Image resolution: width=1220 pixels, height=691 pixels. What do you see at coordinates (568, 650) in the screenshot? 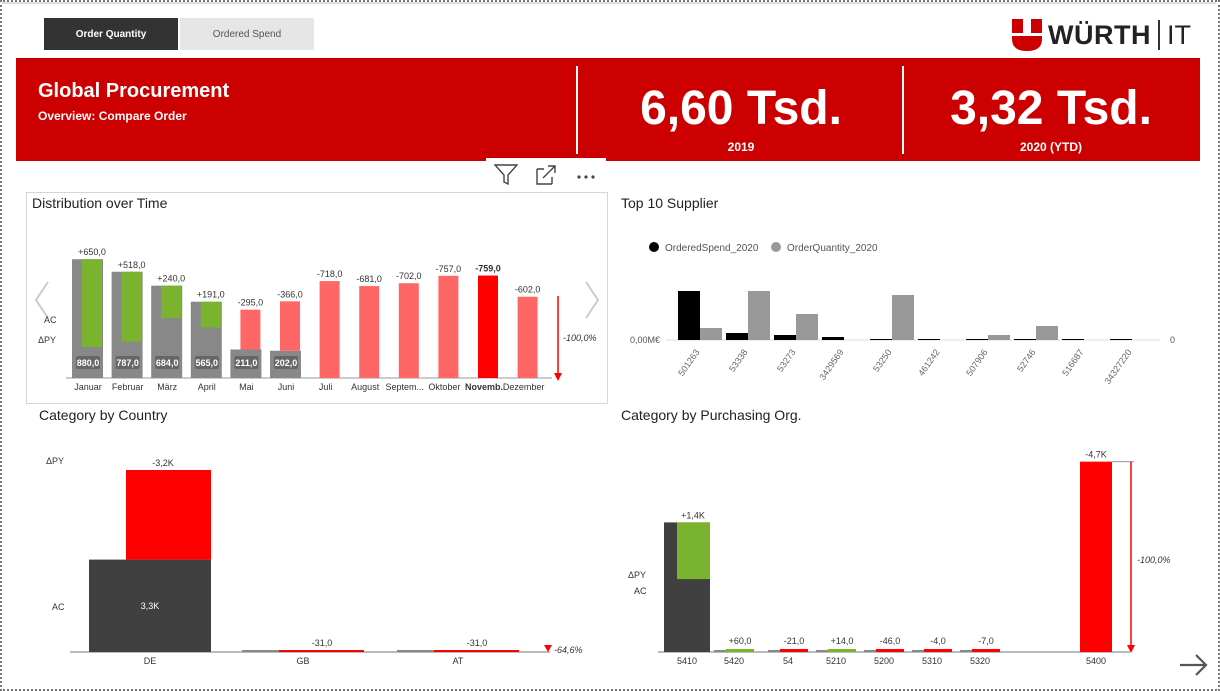
I see `total-delta-label: -64,6%` at bounding box center [568, 650].